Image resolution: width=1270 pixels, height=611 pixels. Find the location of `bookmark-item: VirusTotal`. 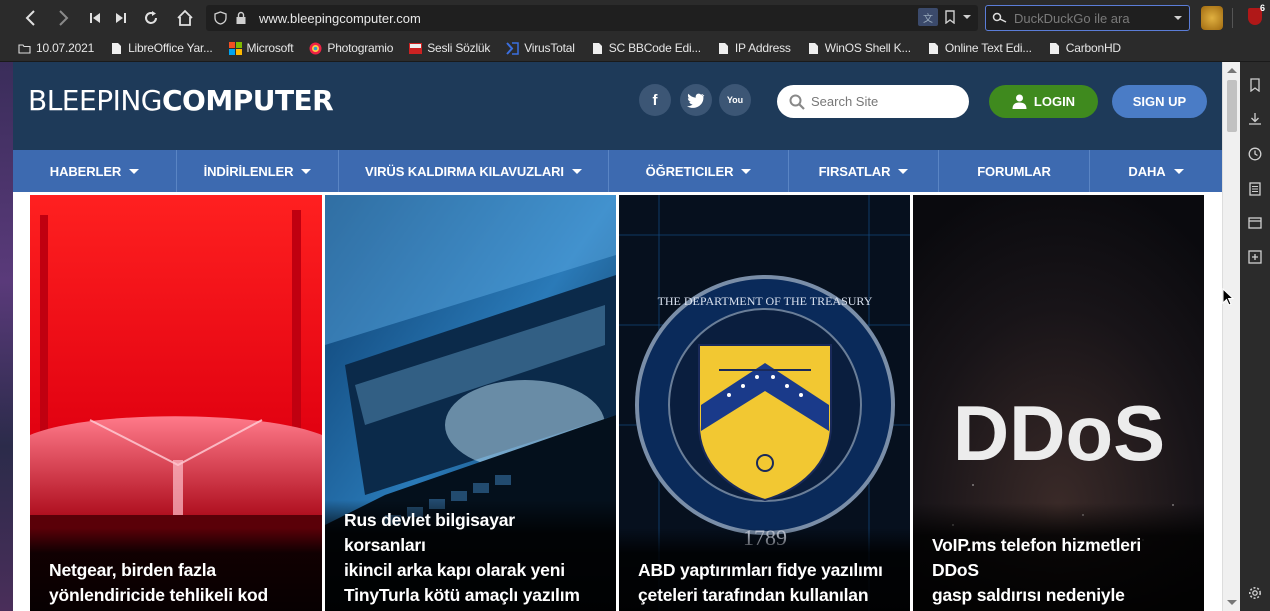

bookmark-item: VirusTotal is located at coordinates (540, 48).